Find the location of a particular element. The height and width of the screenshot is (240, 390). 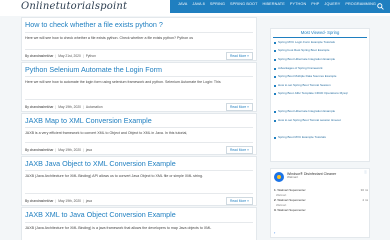

post-category: Python is located at coordinates (91, 56).